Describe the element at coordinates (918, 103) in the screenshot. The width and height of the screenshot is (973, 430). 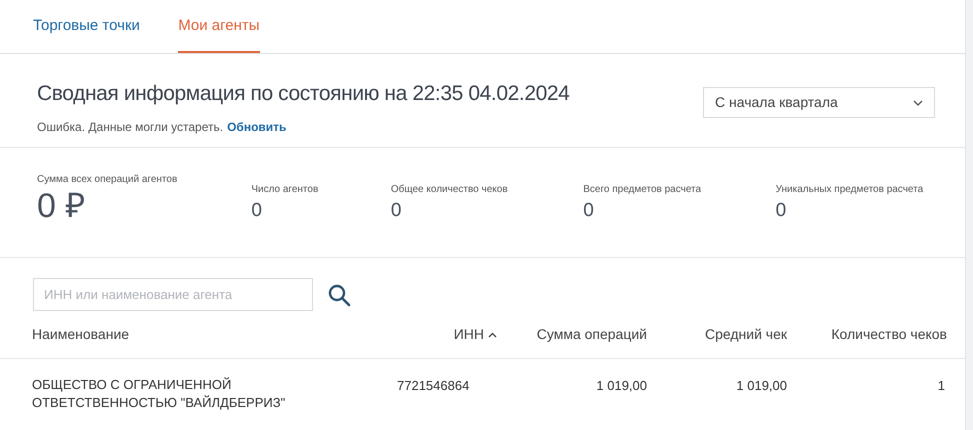
I see `chevron-down-icon` at that location.